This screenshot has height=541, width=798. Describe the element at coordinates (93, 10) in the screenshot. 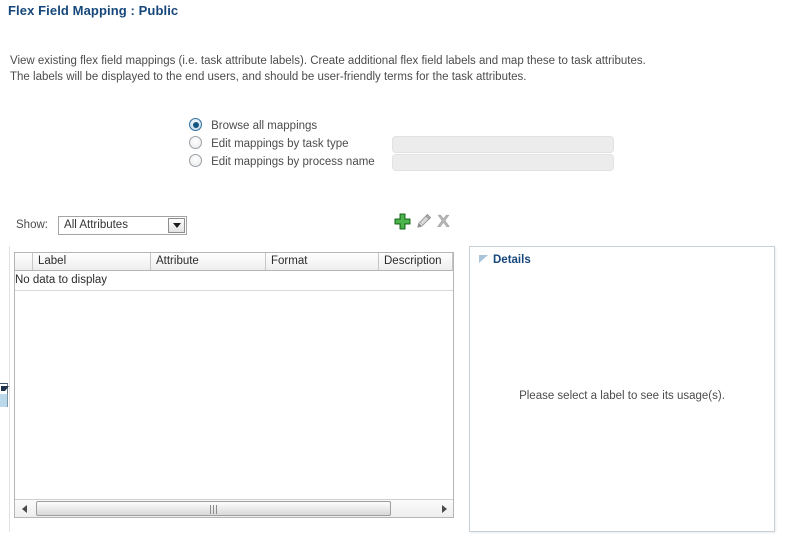

I see `page-title: Flex Field Mapping : Public` at that location.